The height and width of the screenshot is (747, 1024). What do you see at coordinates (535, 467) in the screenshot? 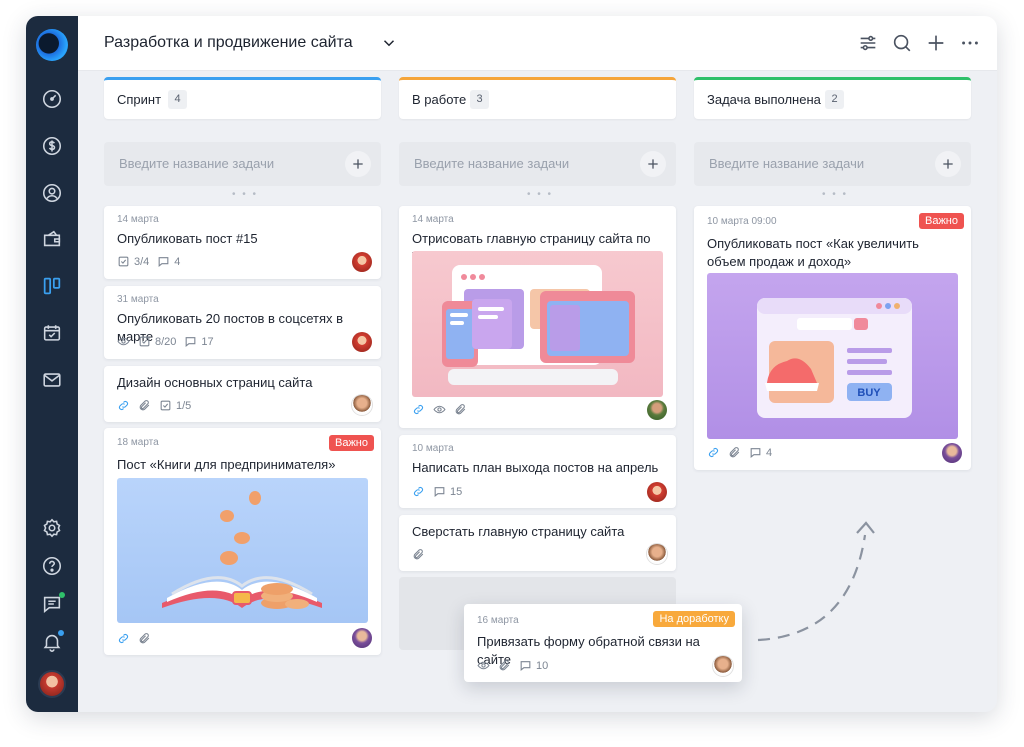
I see `card-title: Написать план выхода постов на апрель` at bounding box center [535, 467].